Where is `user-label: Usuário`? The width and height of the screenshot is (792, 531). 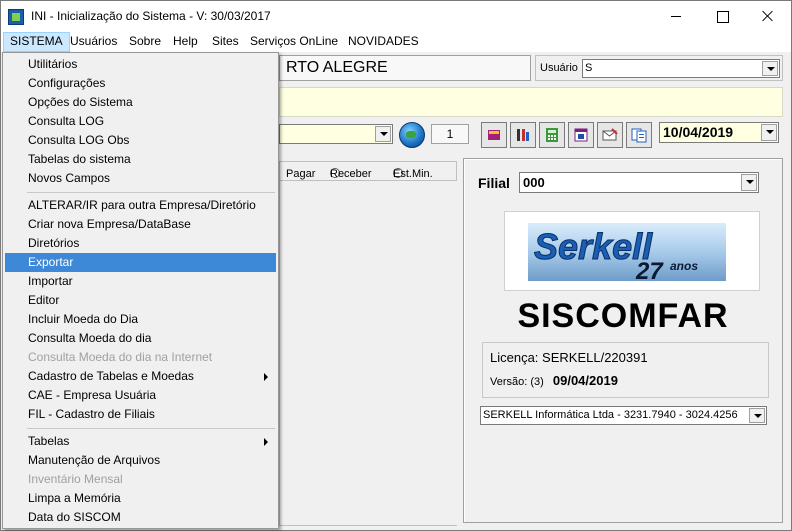 user-label: Usuário is located at coordinates (559, 68).